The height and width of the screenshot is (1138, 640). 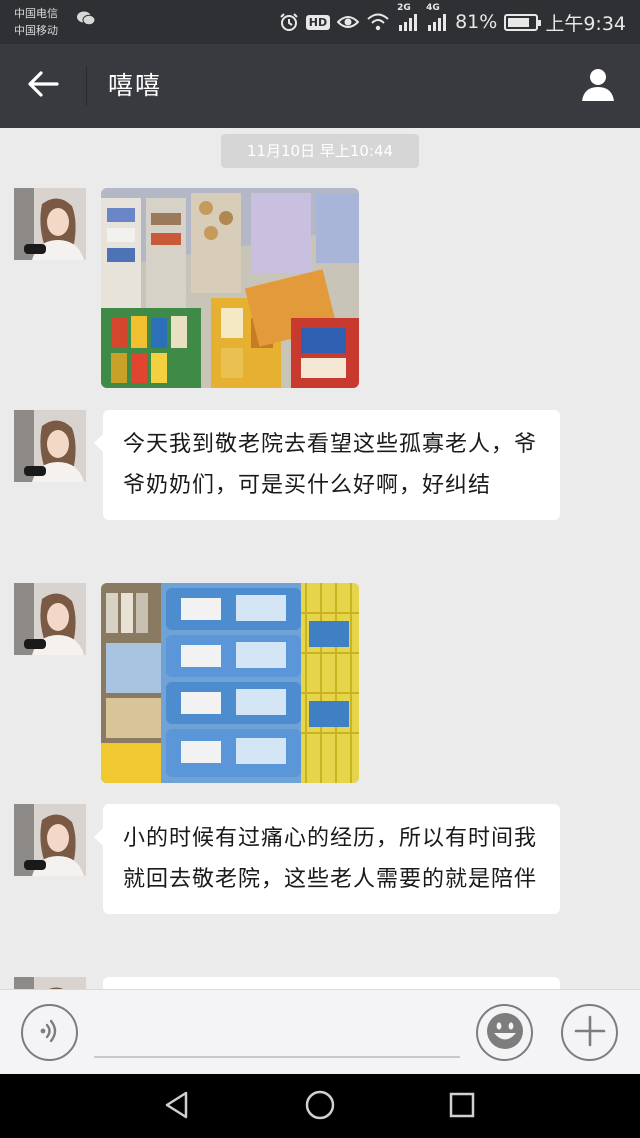 What do you see at coordinates (437, 17) in the screenshot?
I see `signal-icon-4g: 4G` at bounding box center [437, 17].